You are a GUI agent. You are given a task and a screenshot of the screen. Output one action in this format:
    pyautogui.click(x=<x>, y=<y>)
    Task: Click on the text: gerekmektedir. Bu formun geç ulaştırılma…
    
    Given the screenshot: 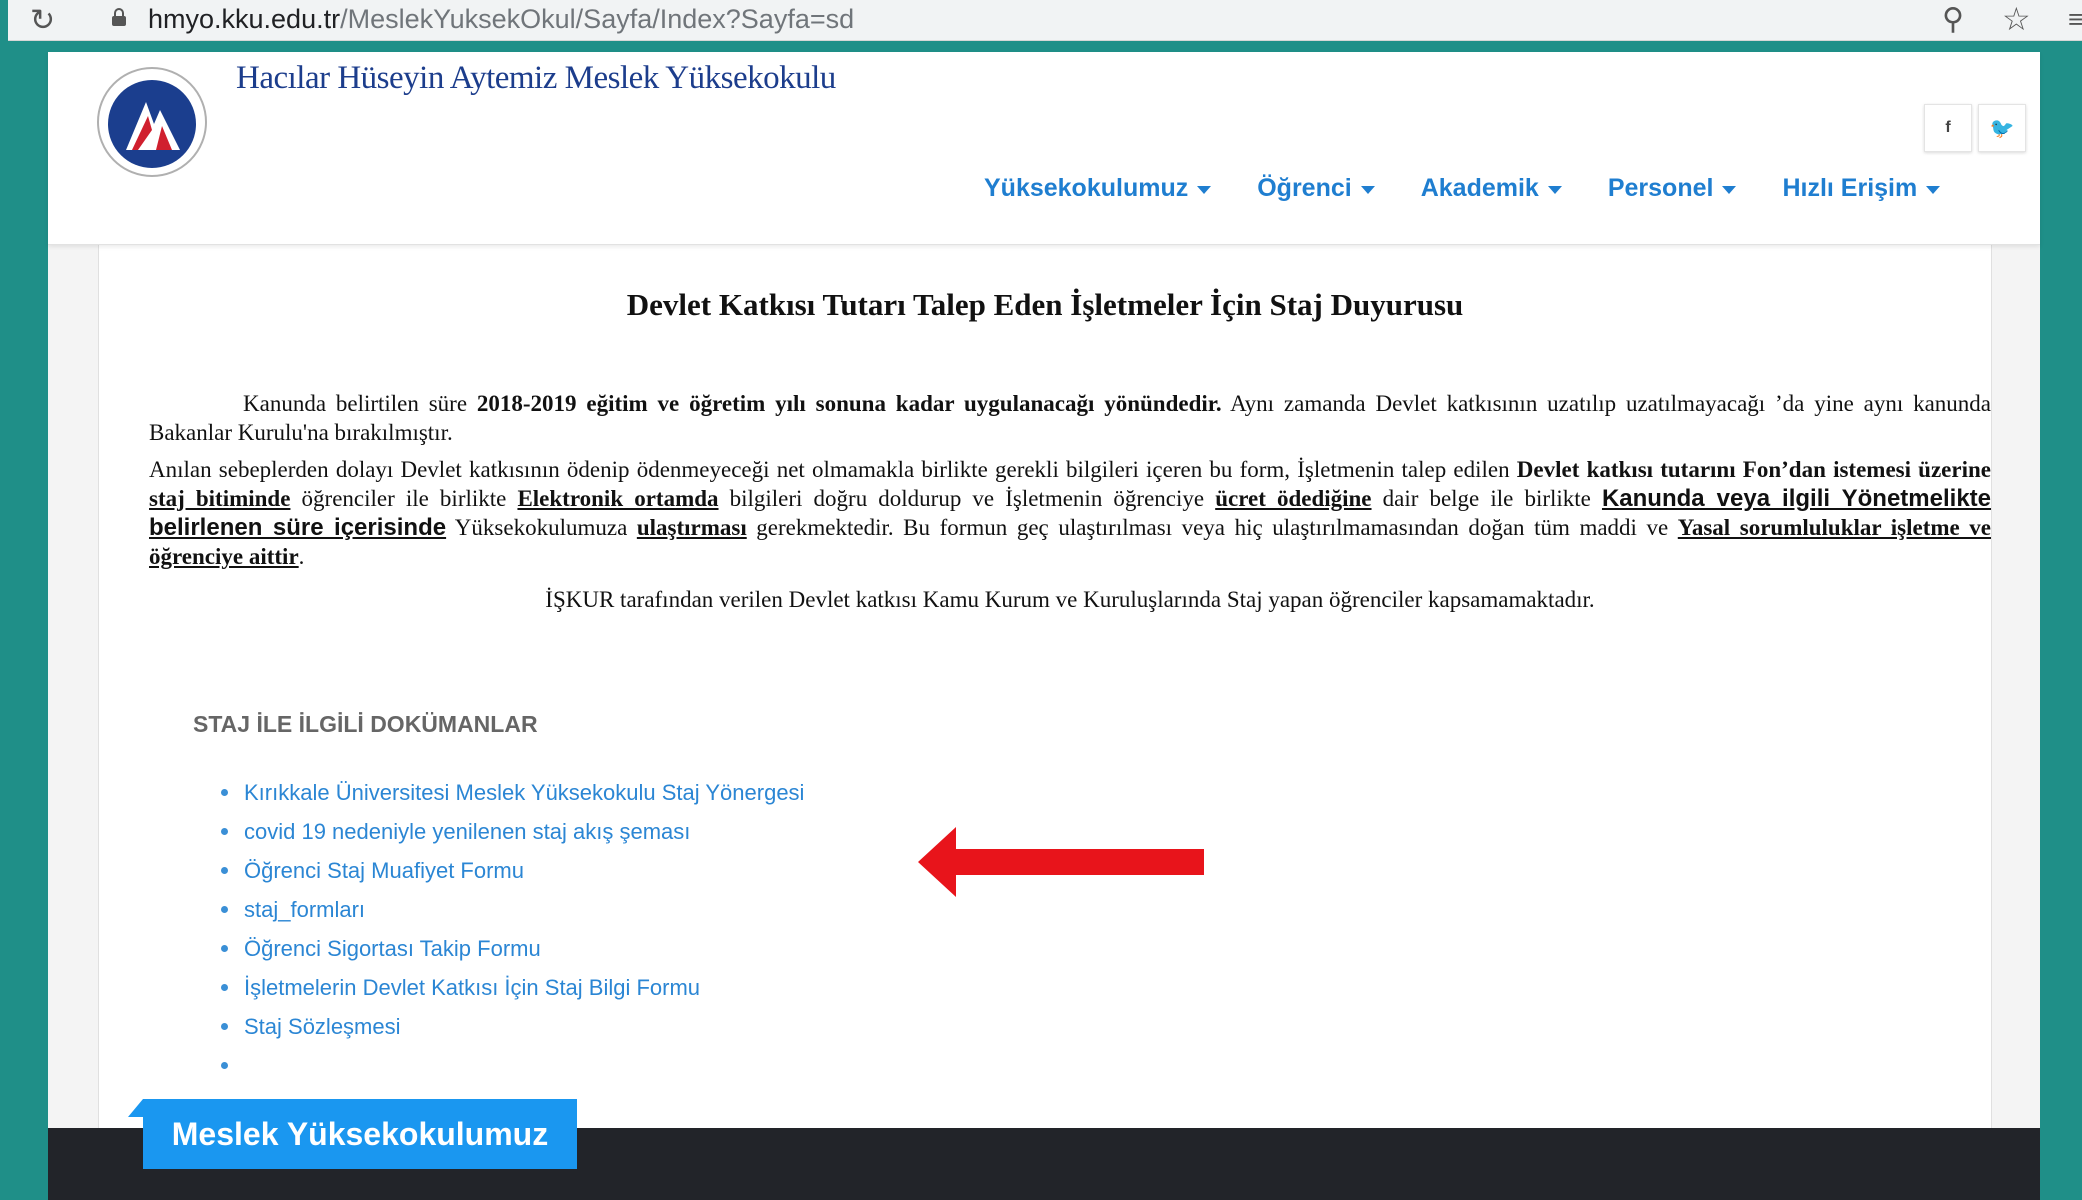 What is the action you would take?
    pyautogui.click(x=1212, y=527)
    